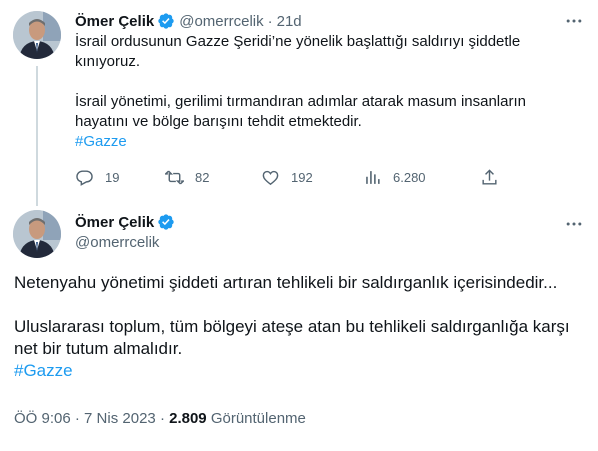 The height and width of the screenshot is (451, 598). I want to click on like-button: 192, so click(287, 177).